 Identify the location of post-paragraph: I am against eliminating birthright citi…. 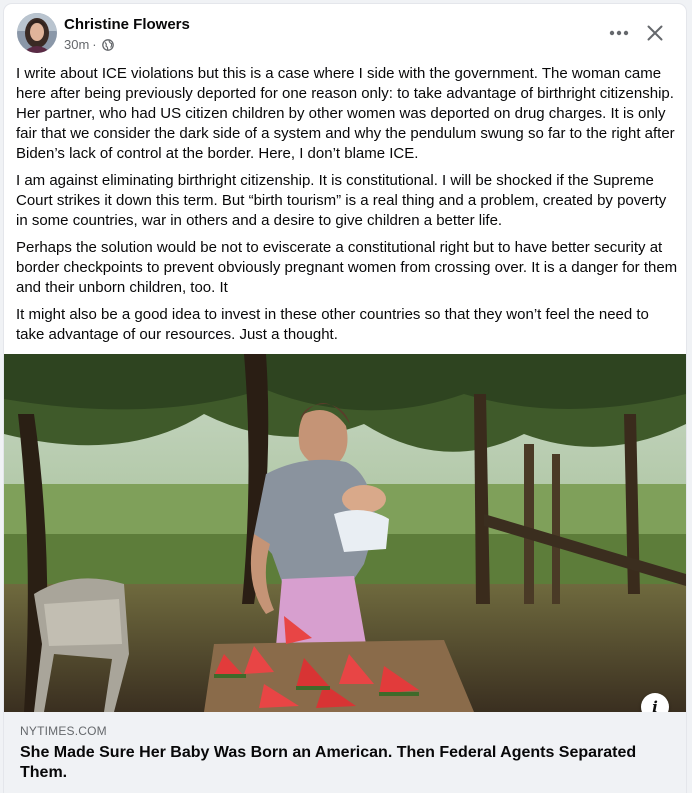
(341, 200).